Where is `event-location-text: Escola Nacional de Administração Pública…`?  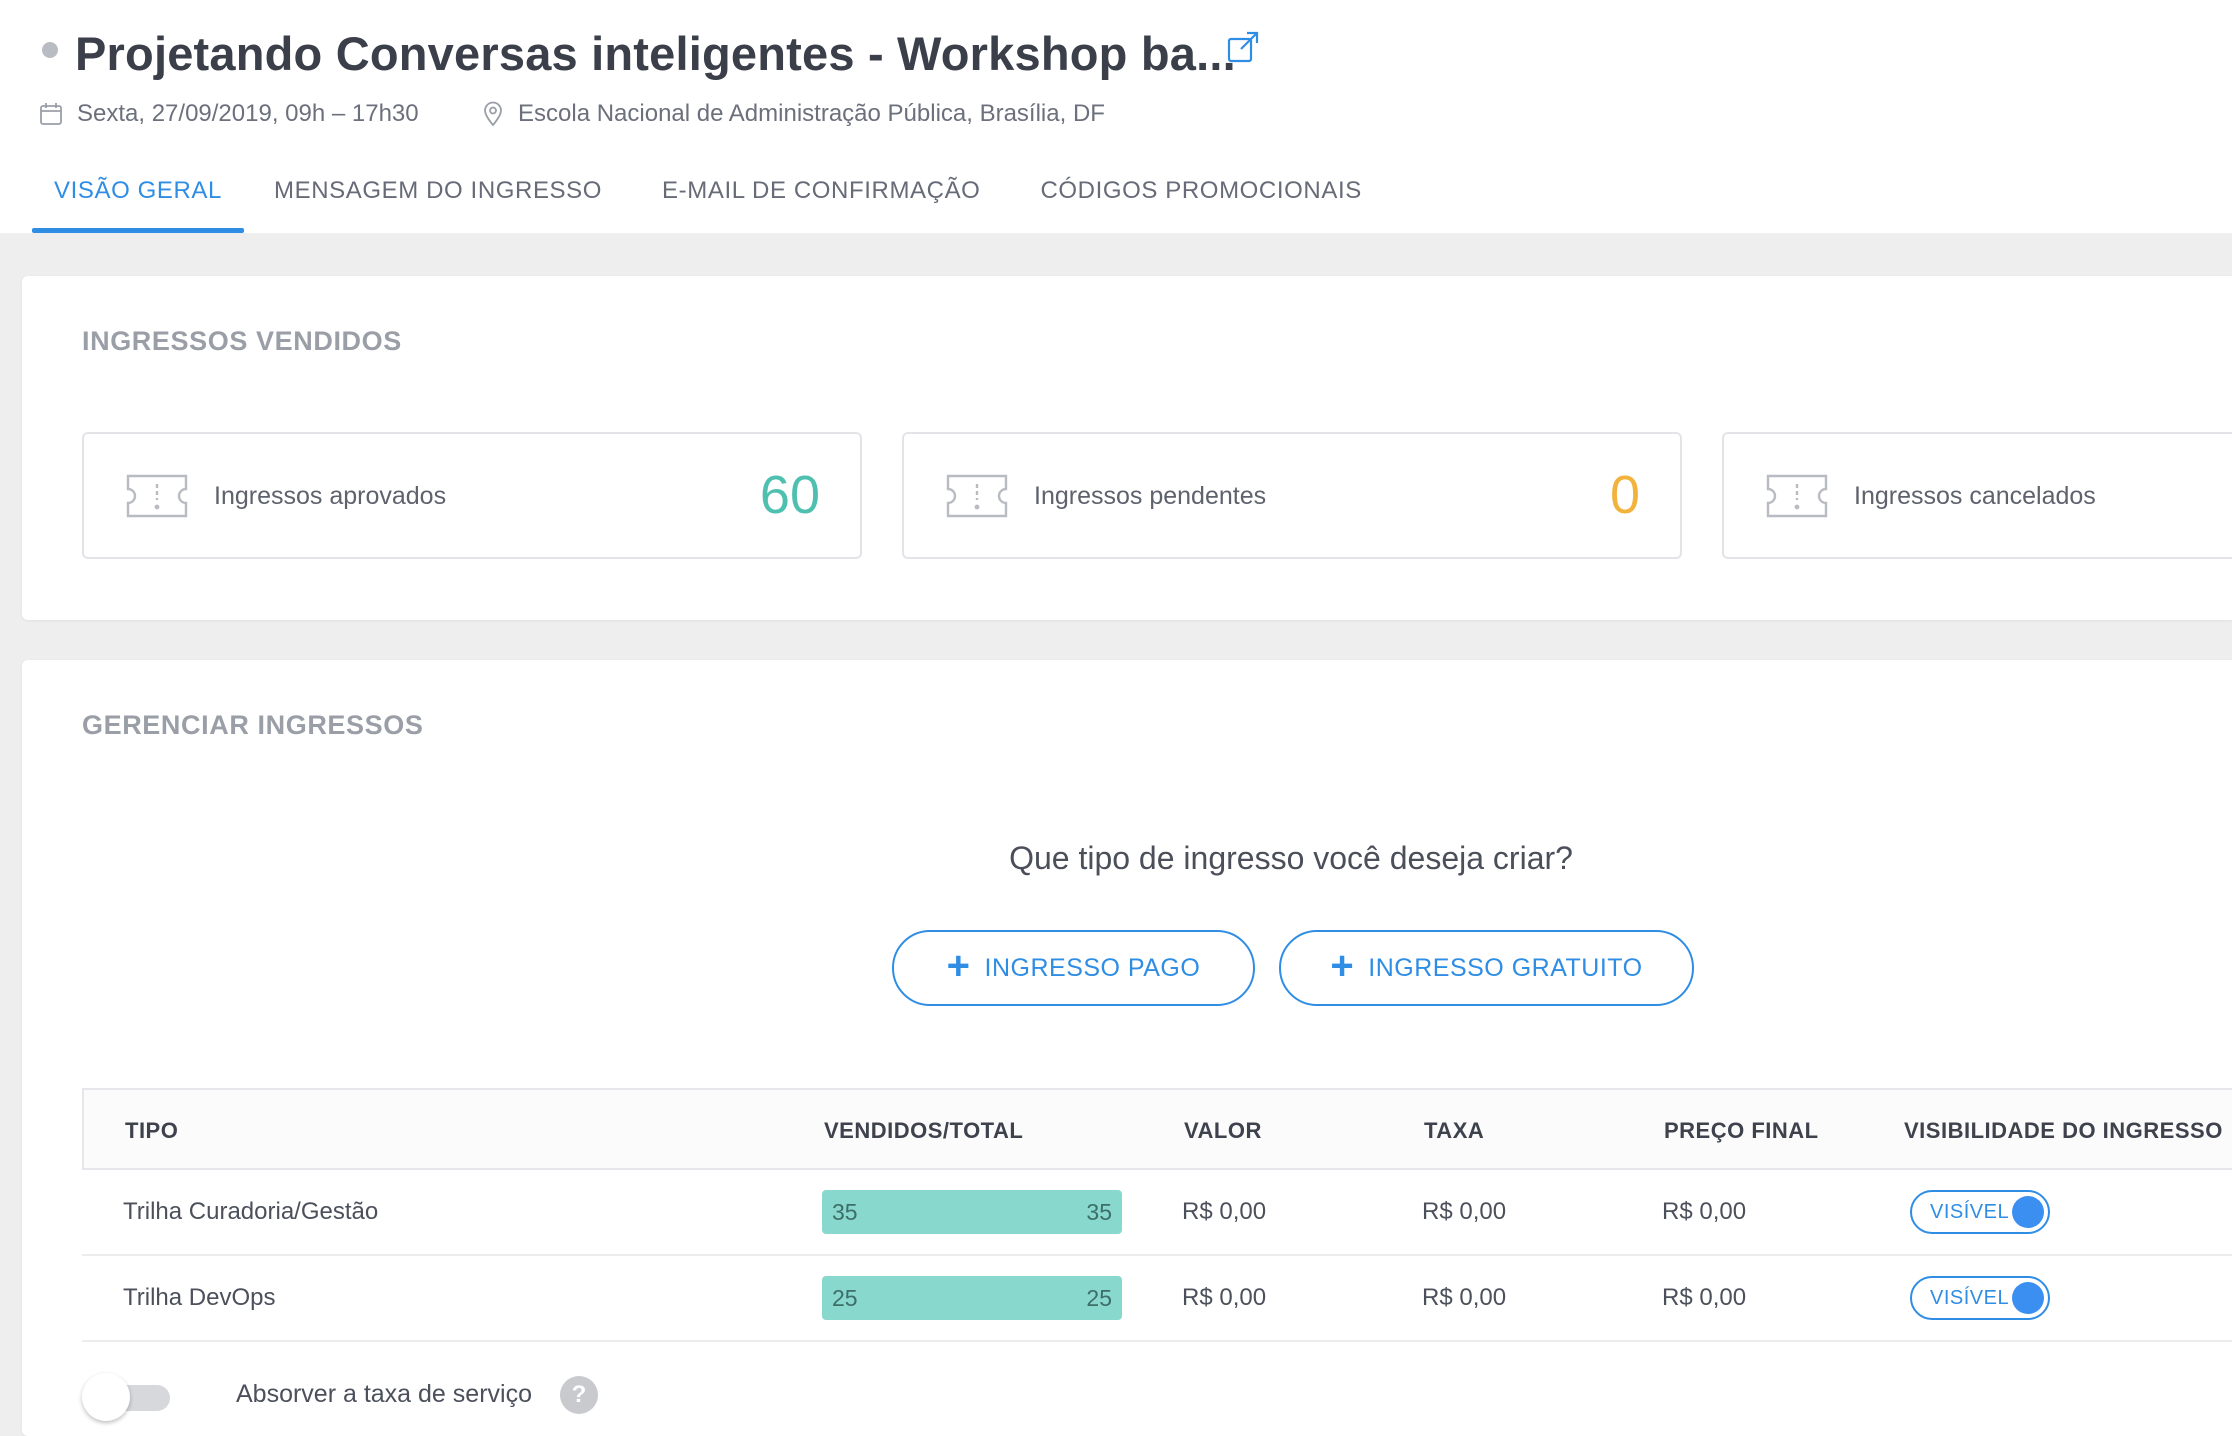
event-location-text: Escola Nacional de Administração Pública… is located at coordinates (811, 113).